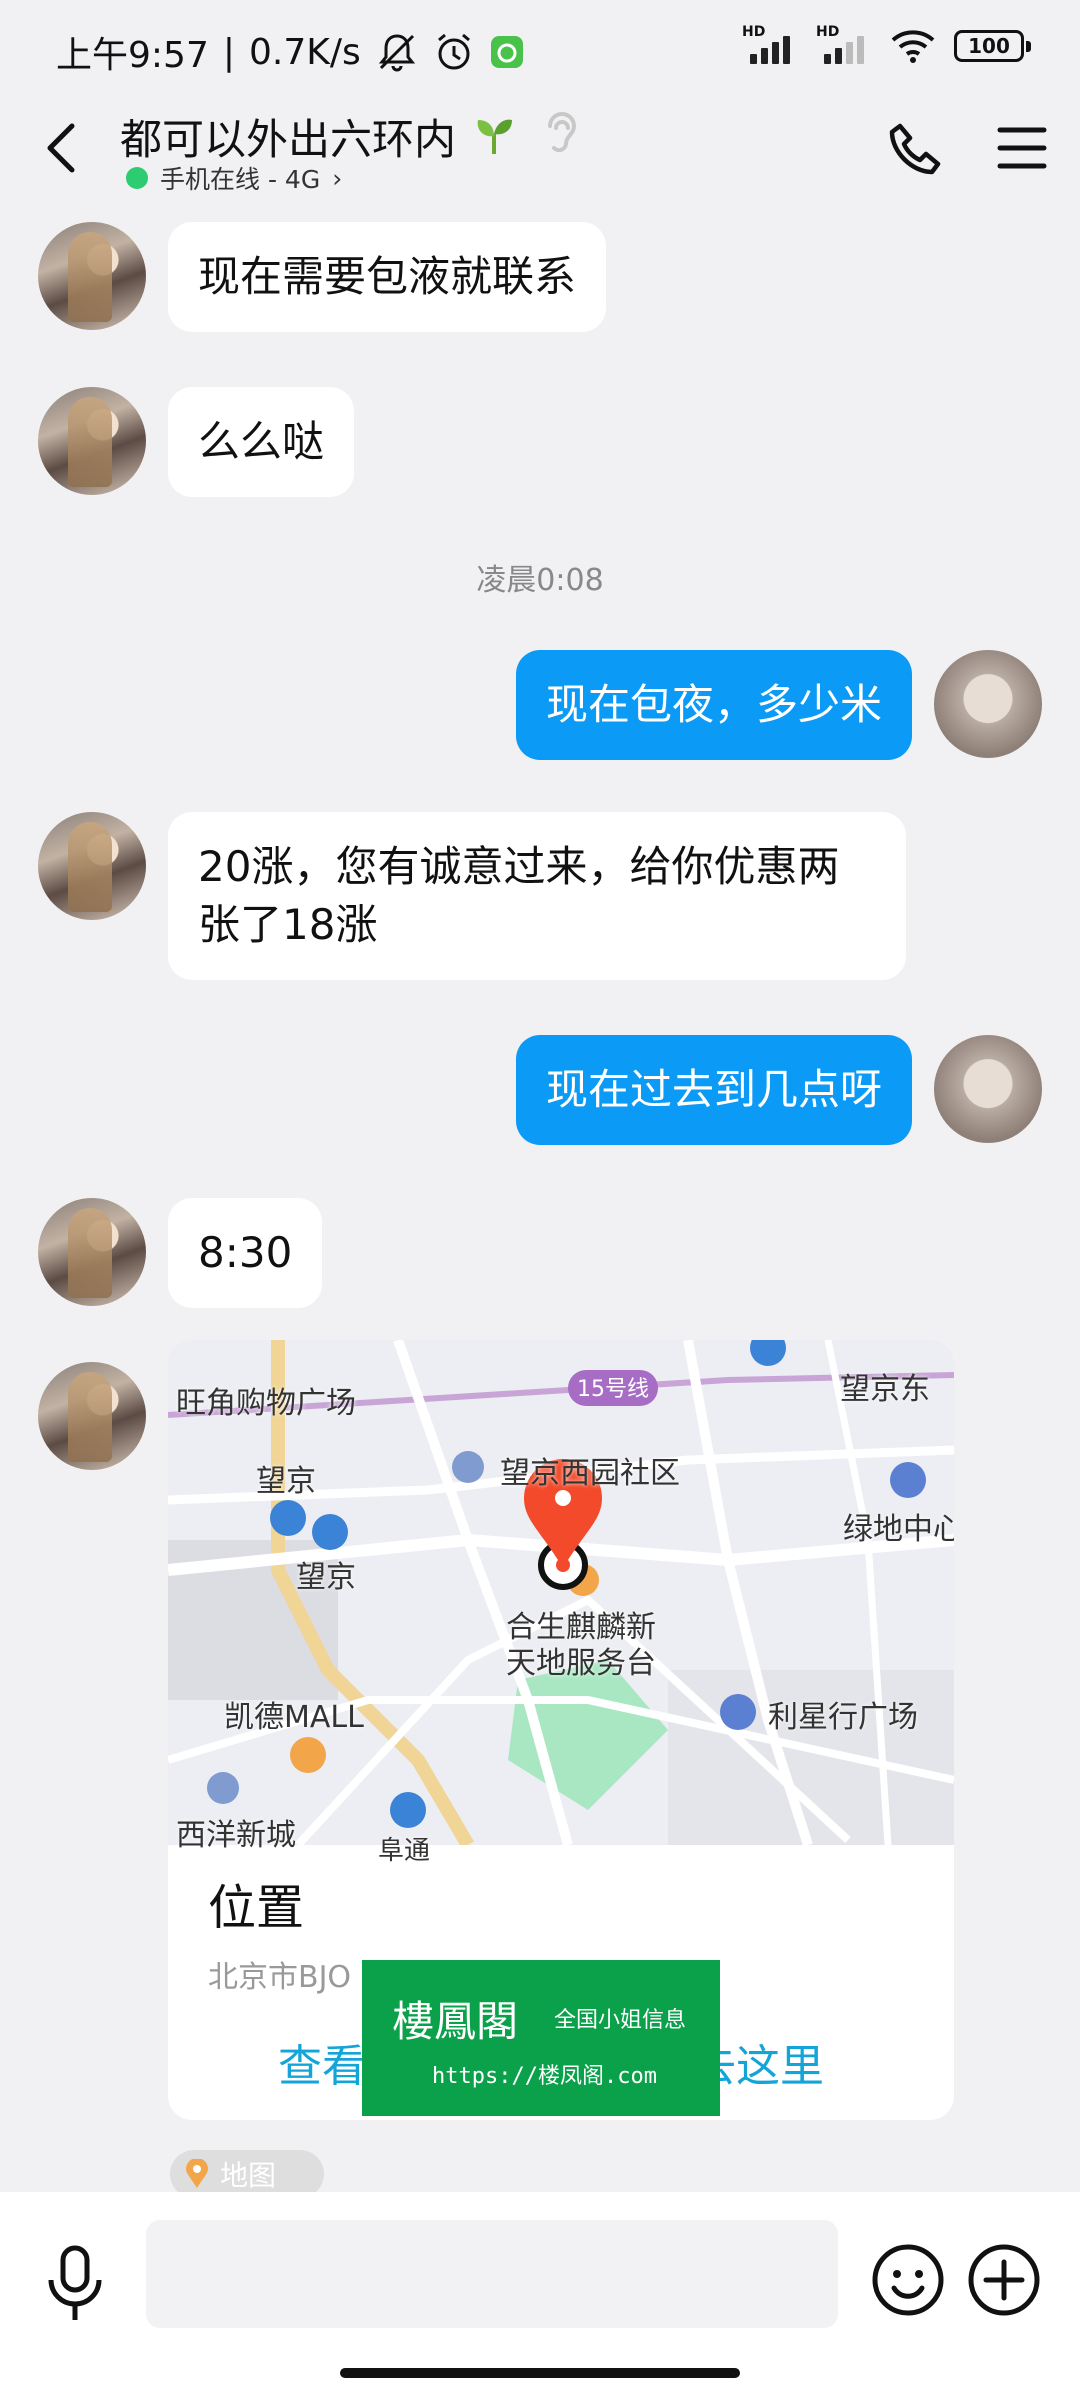 This screenshot has width=1080, height=2400. Describe the element at coordinates (506, 52) in the screenshot. I see `app-notification-icon` at that location.